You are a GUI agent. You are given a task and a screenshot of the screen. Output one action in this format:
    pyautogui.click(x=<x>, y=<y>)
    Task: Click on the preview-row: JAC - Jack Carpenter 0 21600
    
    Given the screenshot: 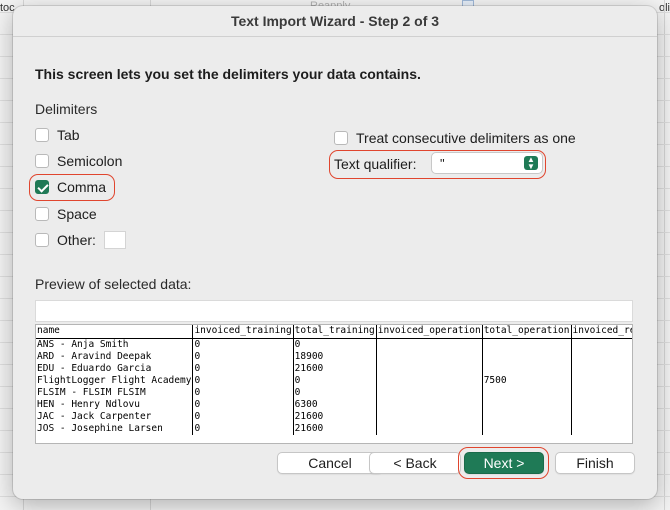 What is the action you would take?
    pyautogui.click(x=334, y=417)
    